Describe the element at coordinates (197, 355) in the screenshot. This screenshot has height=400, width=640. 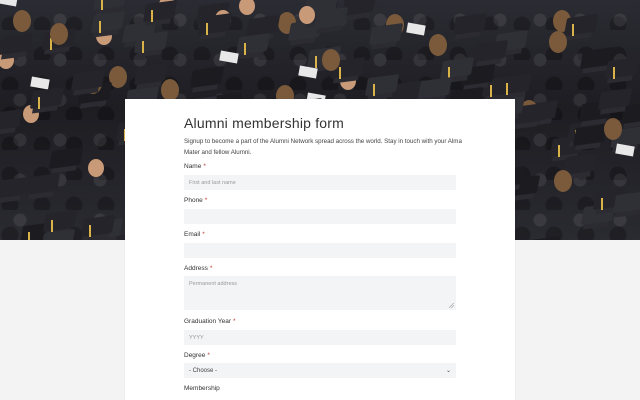
I see `degree-label: Degree *` at that location.